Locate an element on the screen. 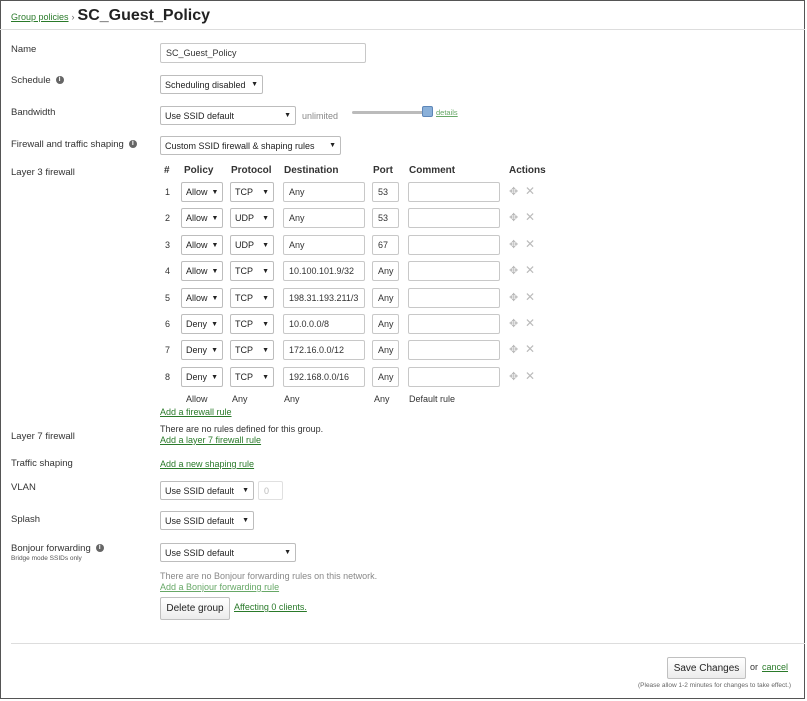 This screenshot has height=701, width=807. rule-policy-value: Allow is located at coordinates (197, 298).